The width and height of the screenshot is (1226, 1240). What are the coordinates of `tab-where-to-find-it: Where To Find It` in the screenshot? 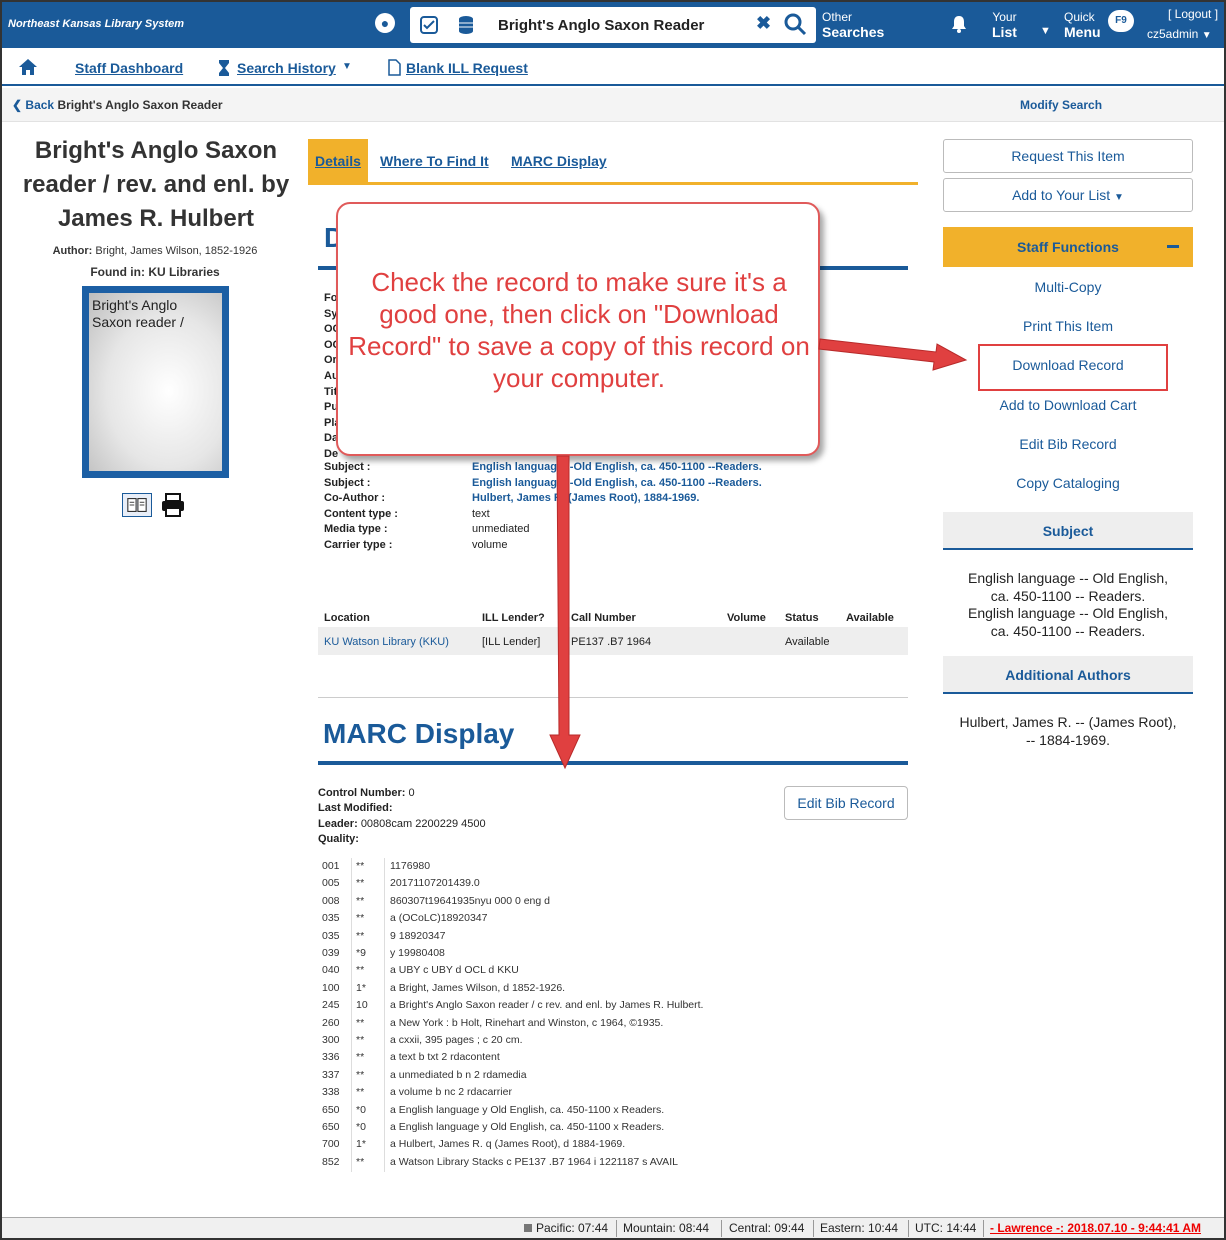 It's located at (434, 161).